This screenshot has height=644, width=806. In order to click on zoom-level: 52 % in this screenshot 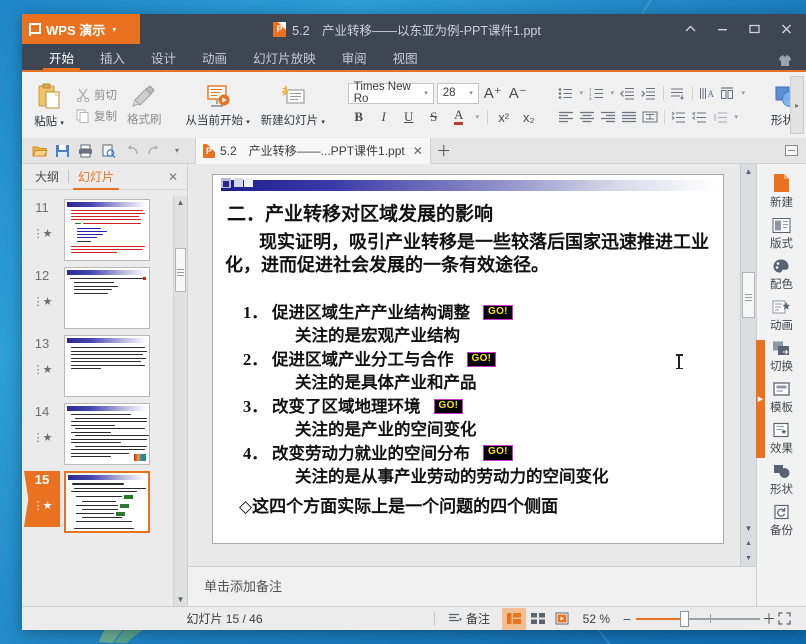, I will do `click(596, 619)`.